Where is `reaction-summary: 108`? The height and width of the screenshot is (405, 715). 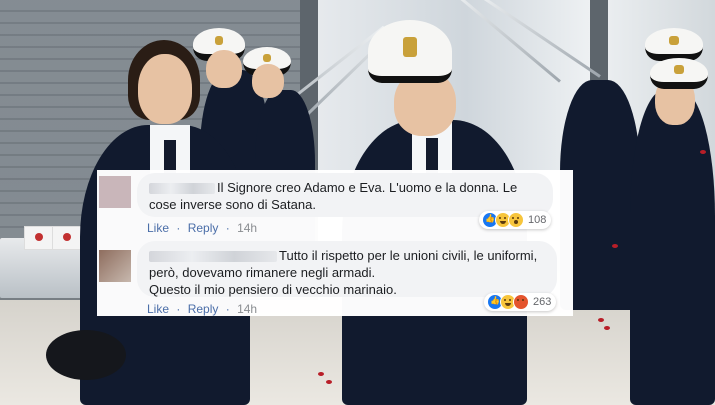 reaction-summary: 108 is located at coordinates (515, 220).